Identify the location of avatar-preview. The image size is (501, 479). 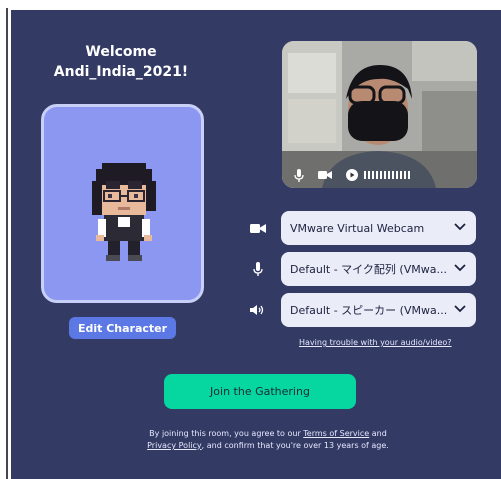
(122, 203).